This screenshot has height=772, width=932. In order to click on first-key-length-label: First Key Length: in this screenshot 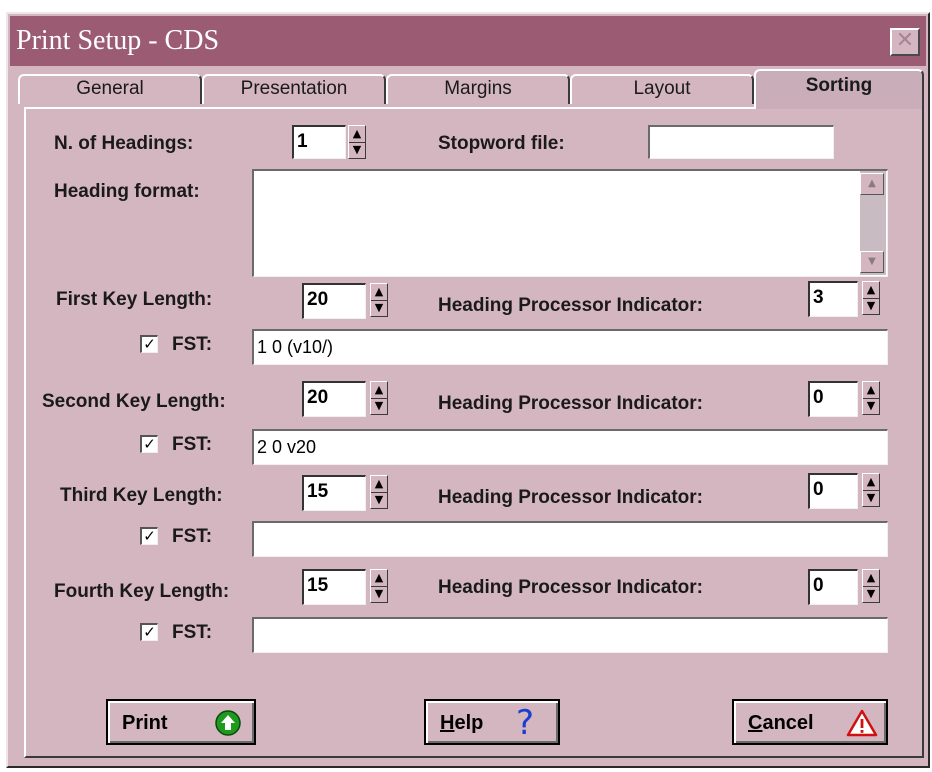, I will do `click(134, 299)`.